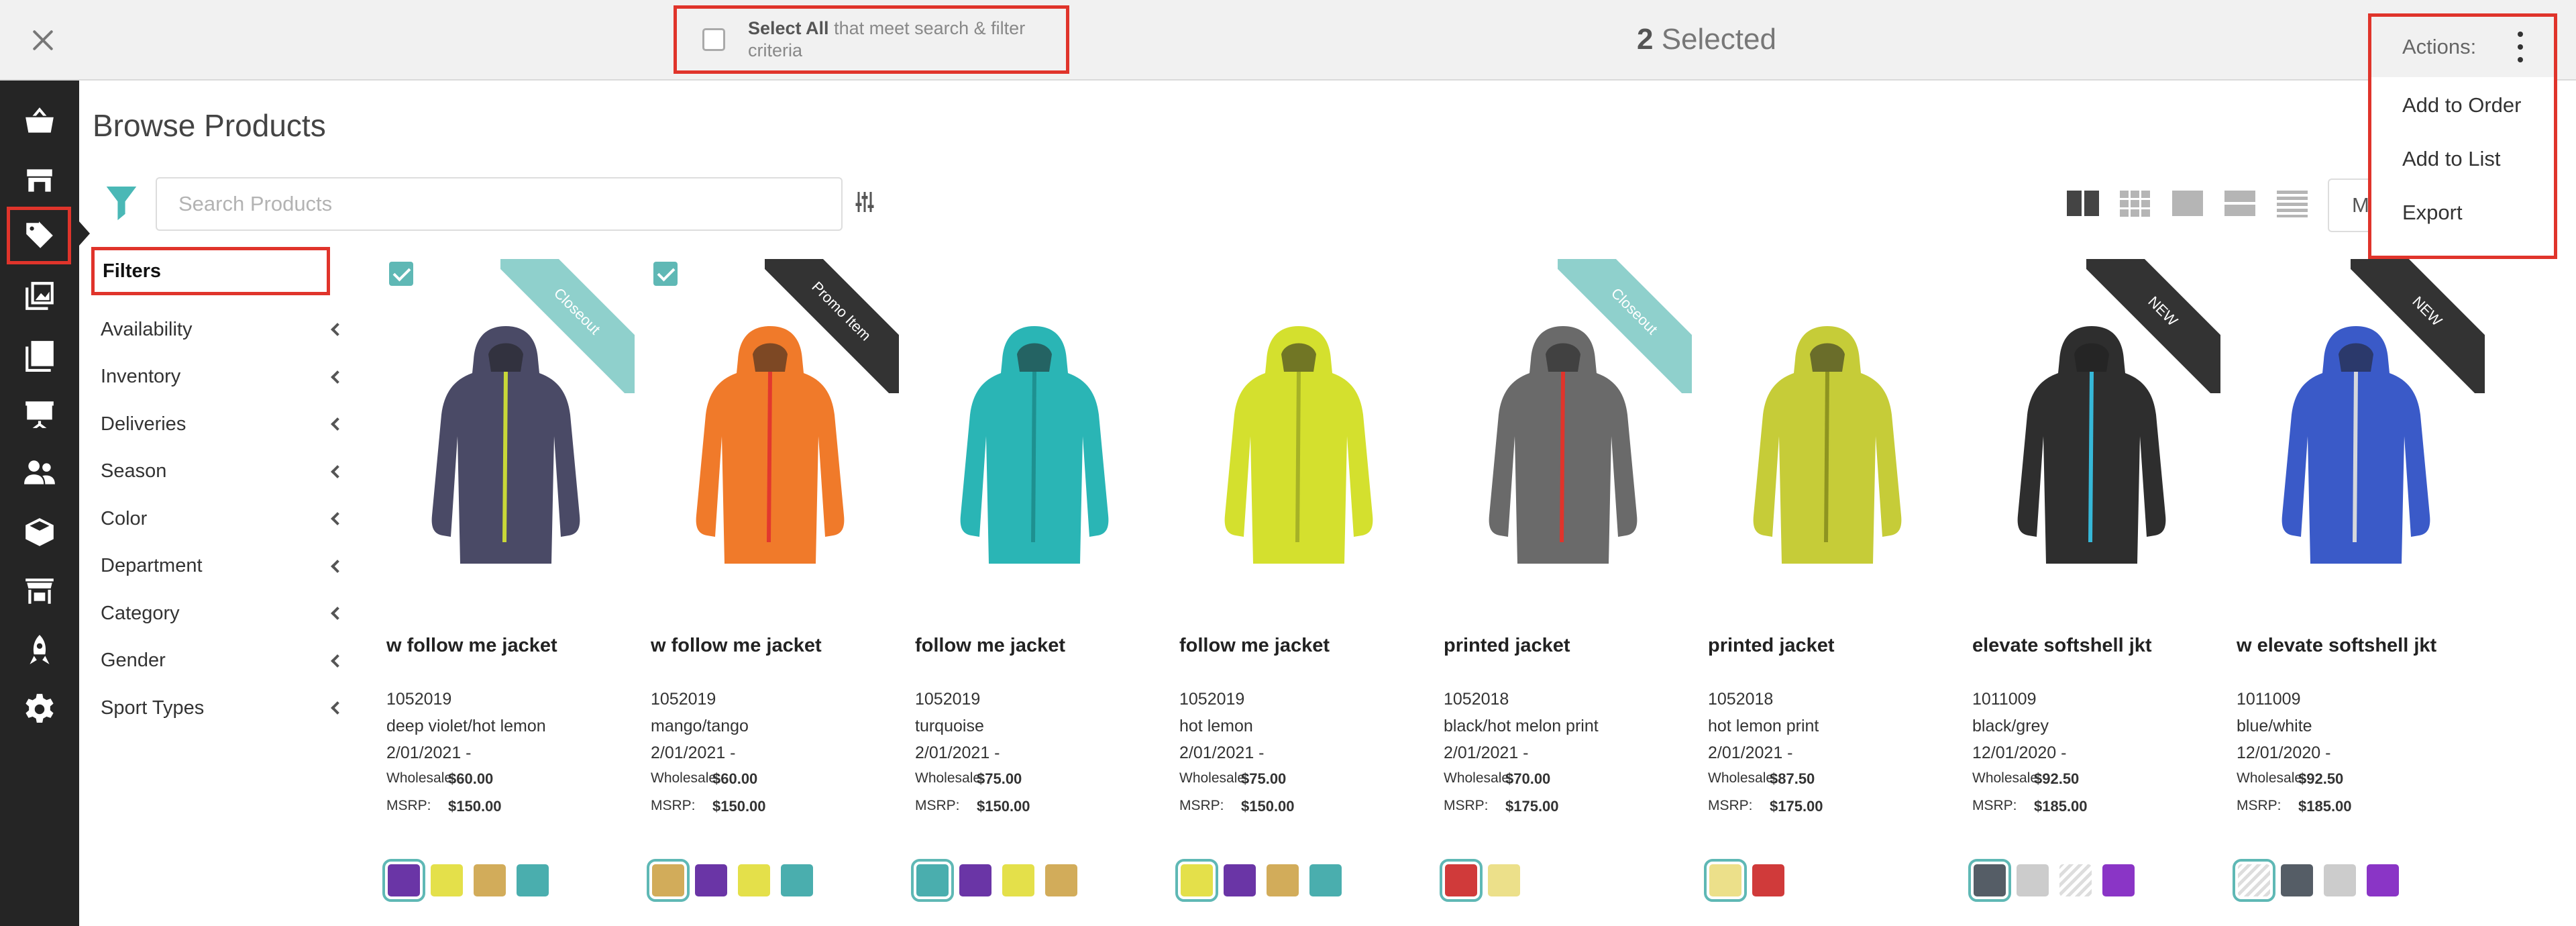  I want to click on grid-view-icon, so click(2135, 203).